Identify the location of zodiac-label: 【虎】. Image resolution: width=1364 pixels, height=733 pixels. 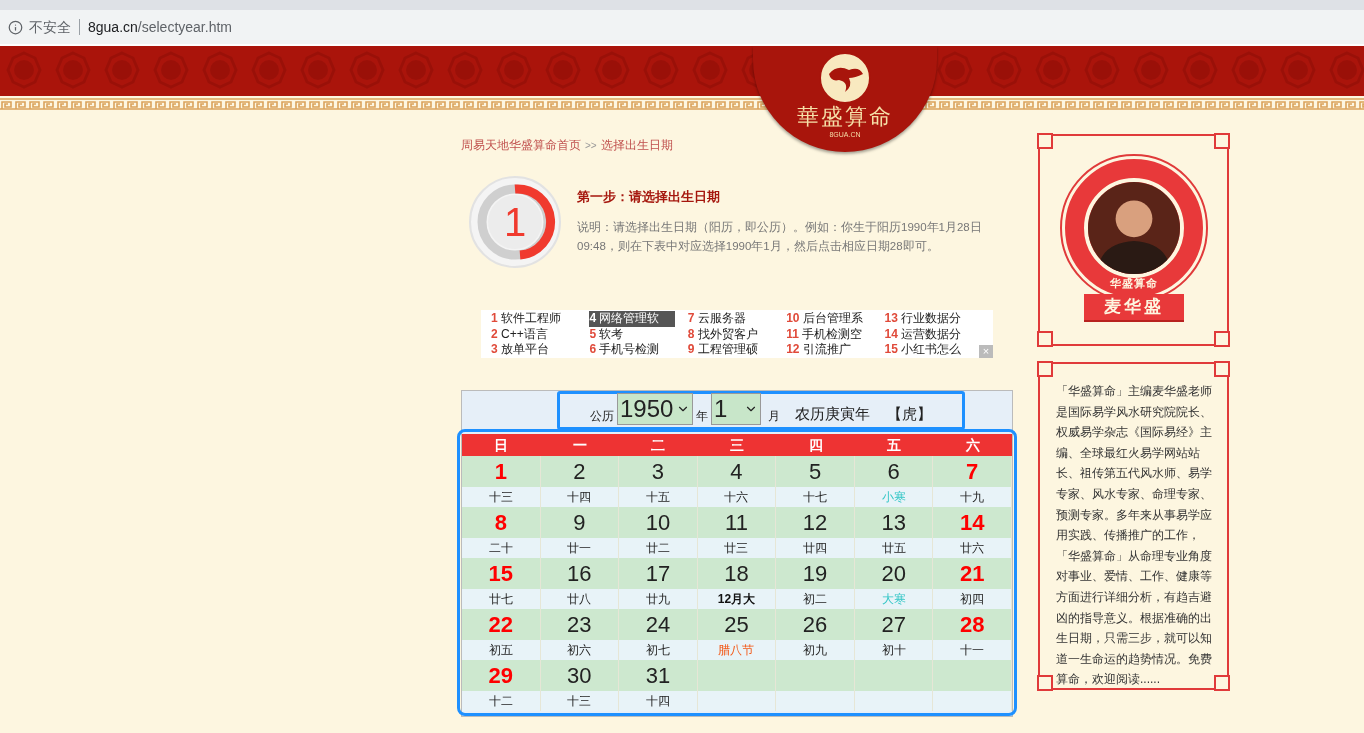
(909, 413).